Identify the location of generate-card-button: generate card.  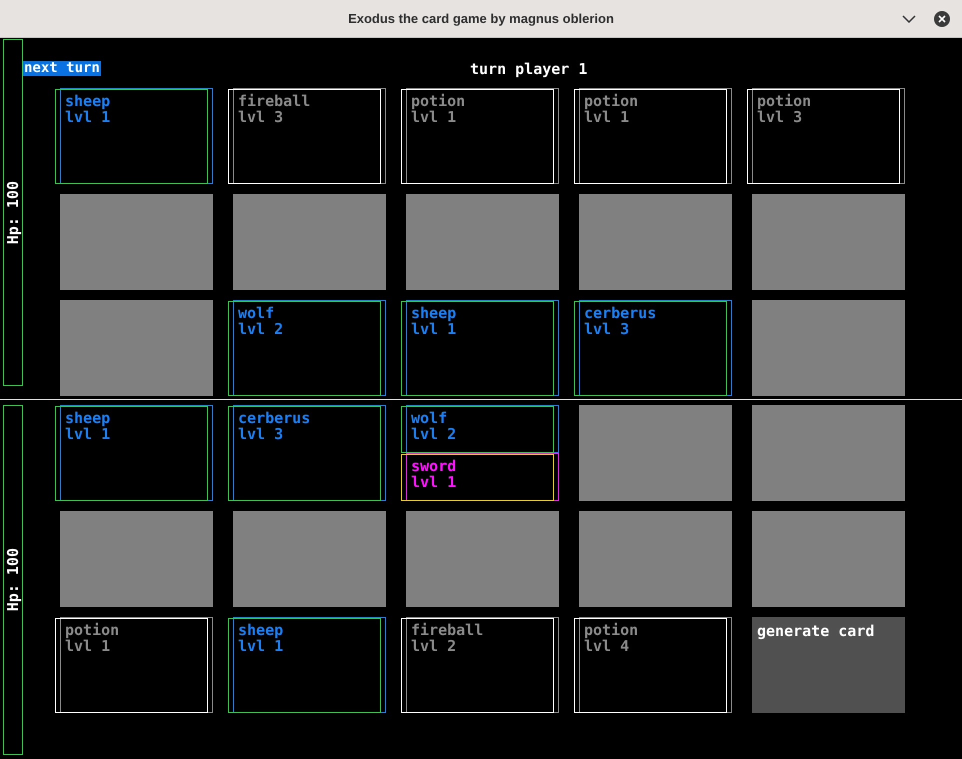
(828, 665).